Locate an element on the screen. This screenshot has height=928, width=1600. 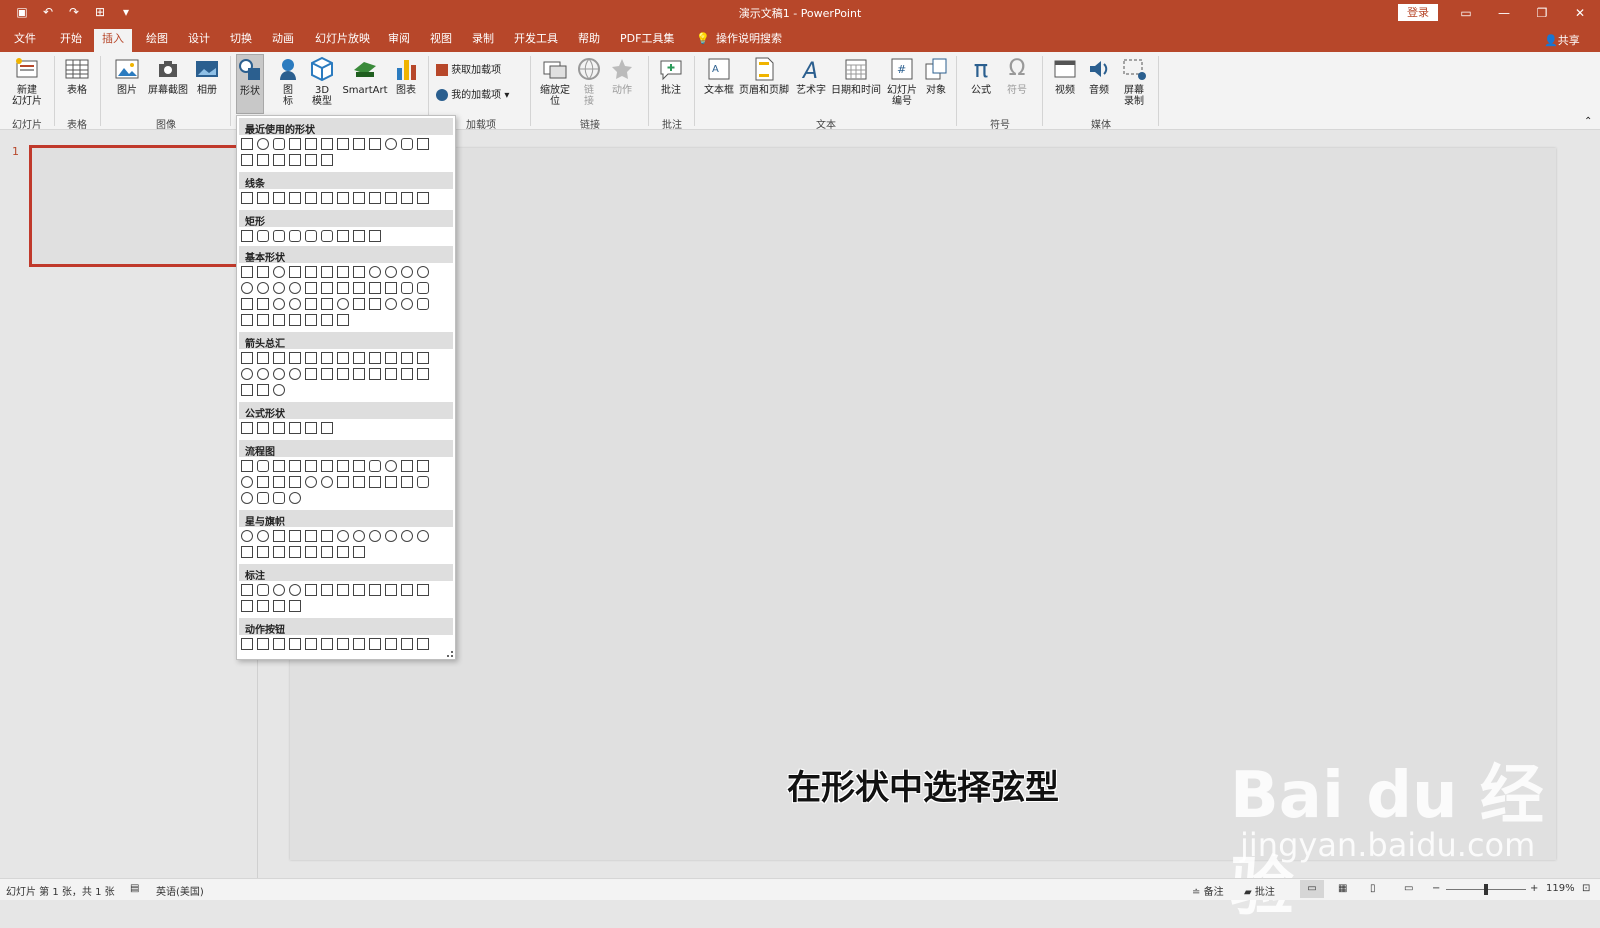
slide-sorter-icon: ▦ is located at coordinates (1342, 888).